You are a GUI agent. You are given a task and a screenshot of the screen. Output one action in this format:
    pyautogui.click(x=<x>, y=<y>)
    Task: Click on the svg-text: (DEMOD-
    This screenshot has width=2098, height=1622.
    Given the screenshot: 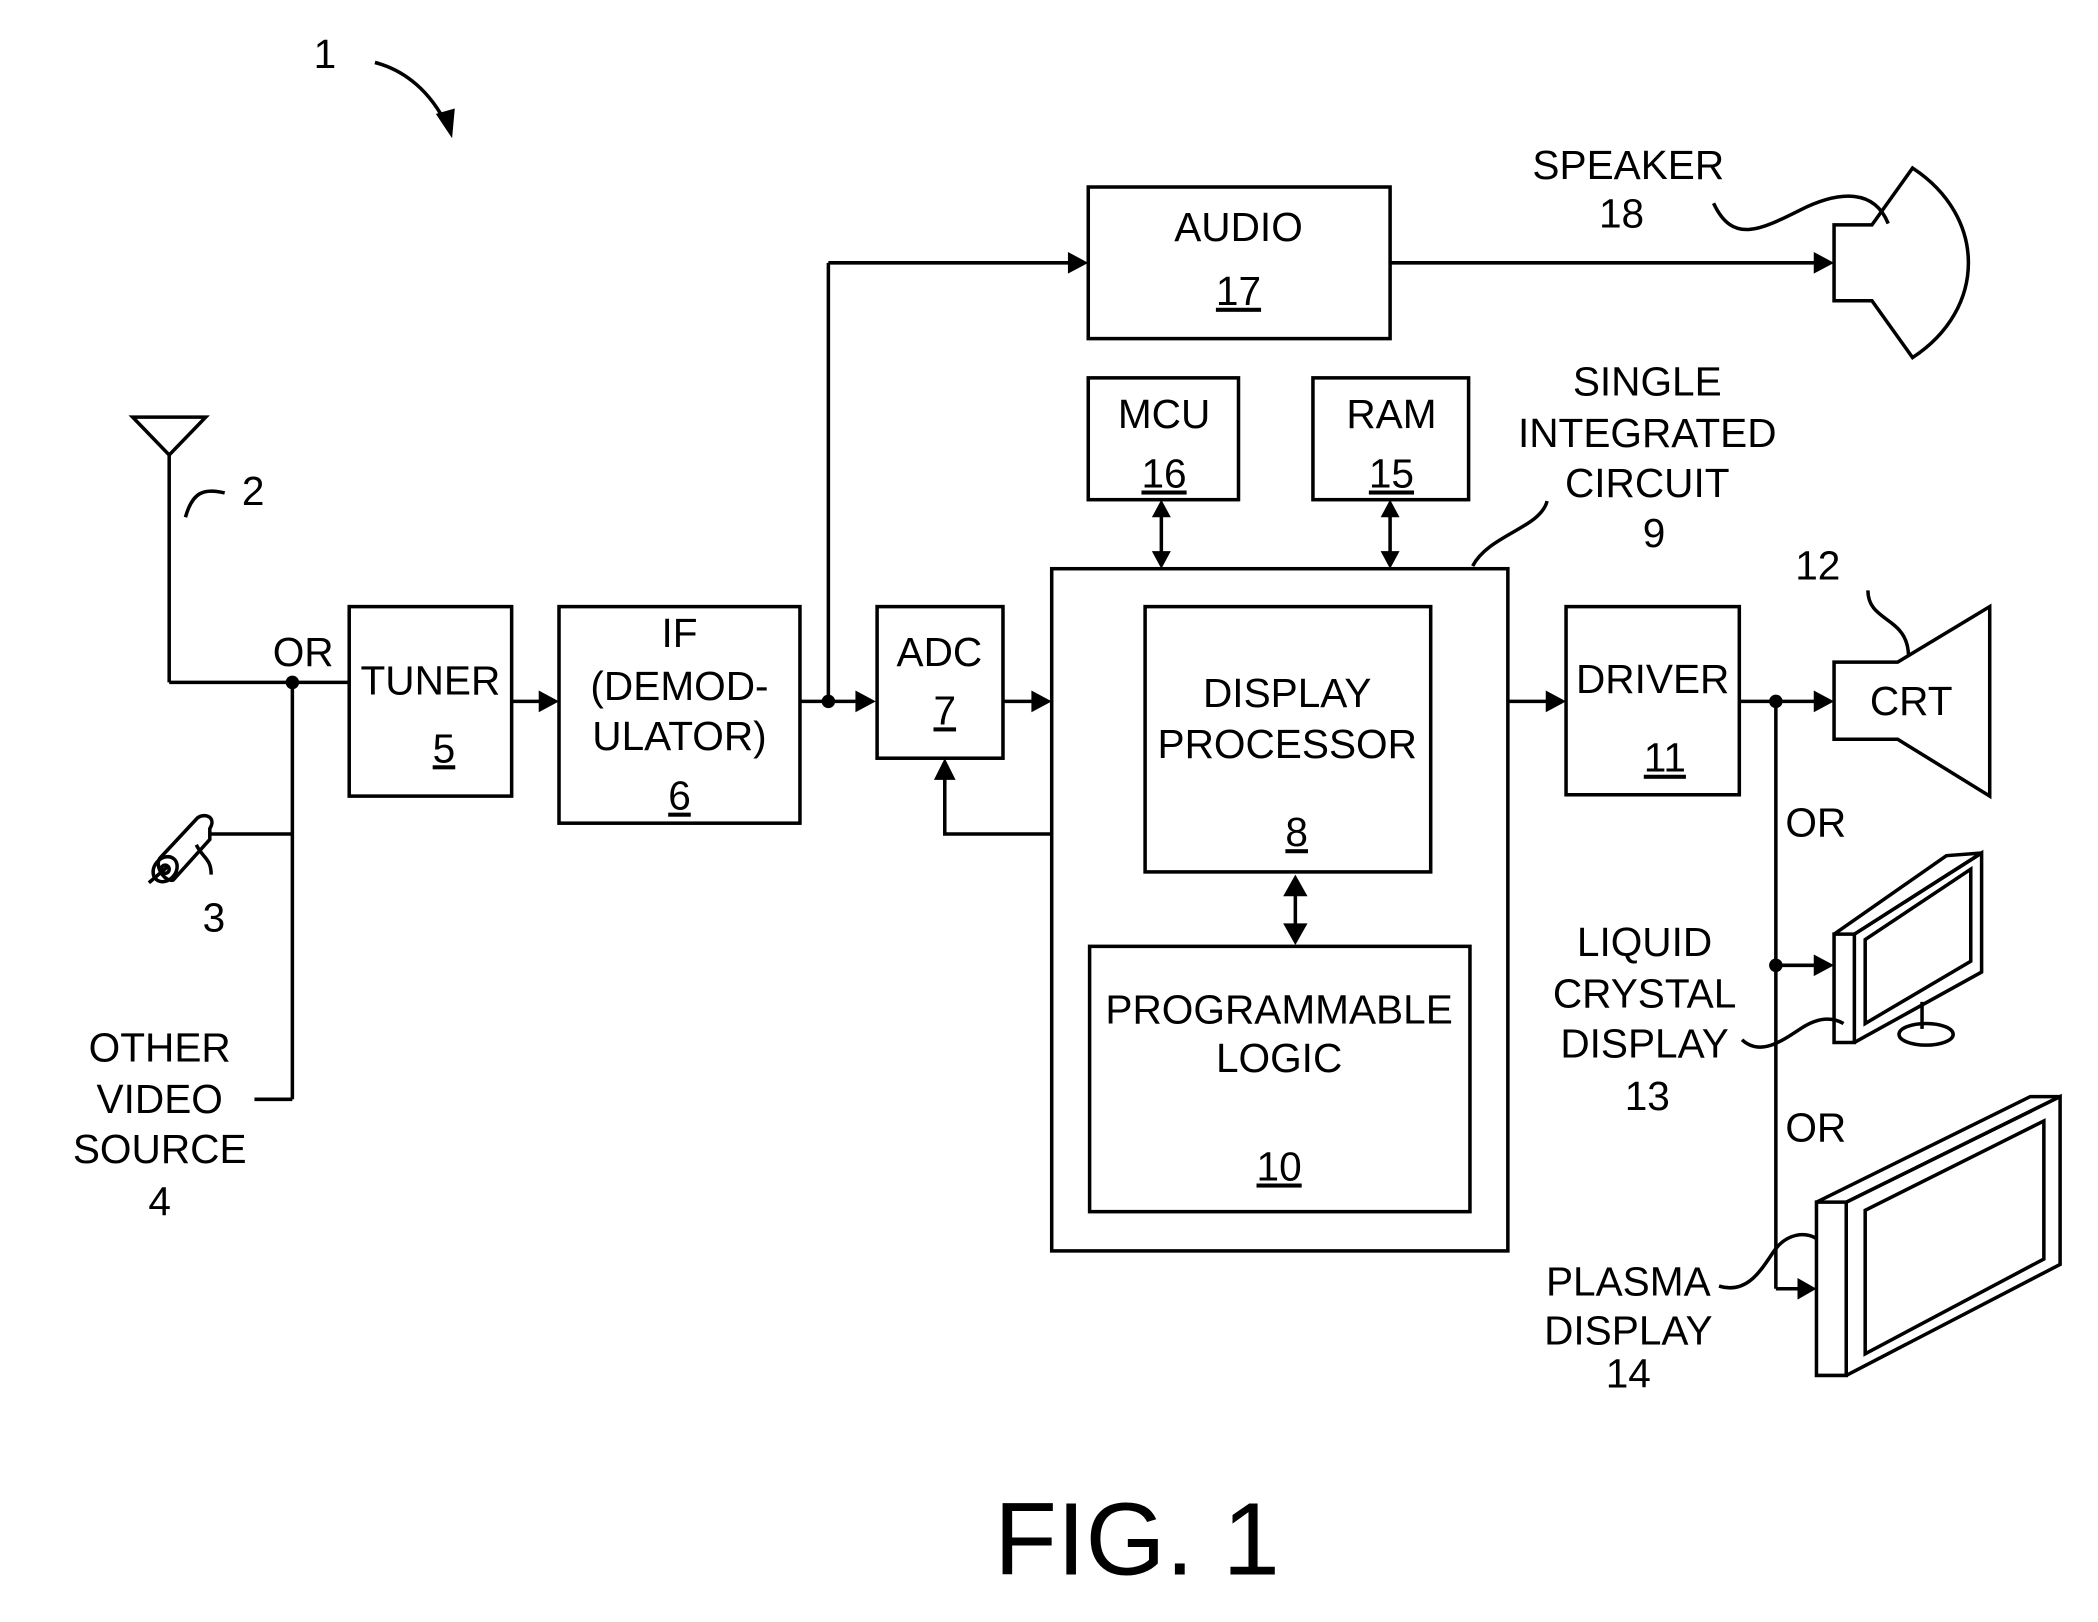 What is the action you would take?
    pyautogui.click(x=679, y=686)
    